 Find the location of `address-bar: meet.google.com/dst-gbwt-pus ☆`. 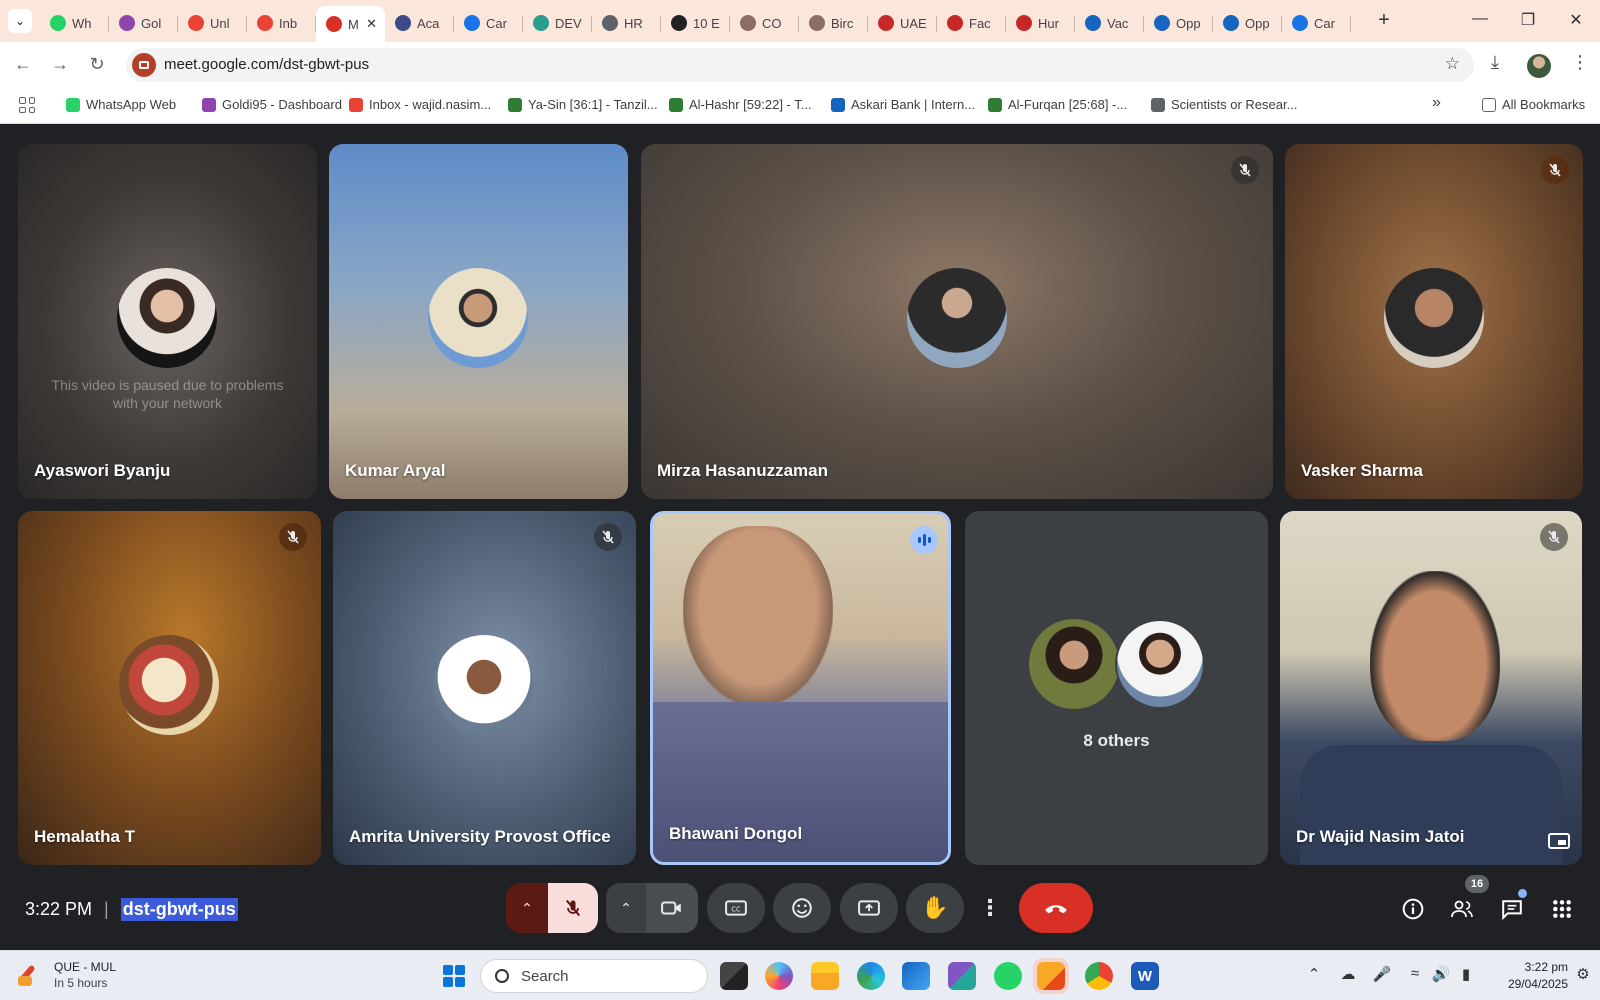

address-bar: meet.google.com/dst-gbwt-pus ☆ is located at coordinates (800, 65).